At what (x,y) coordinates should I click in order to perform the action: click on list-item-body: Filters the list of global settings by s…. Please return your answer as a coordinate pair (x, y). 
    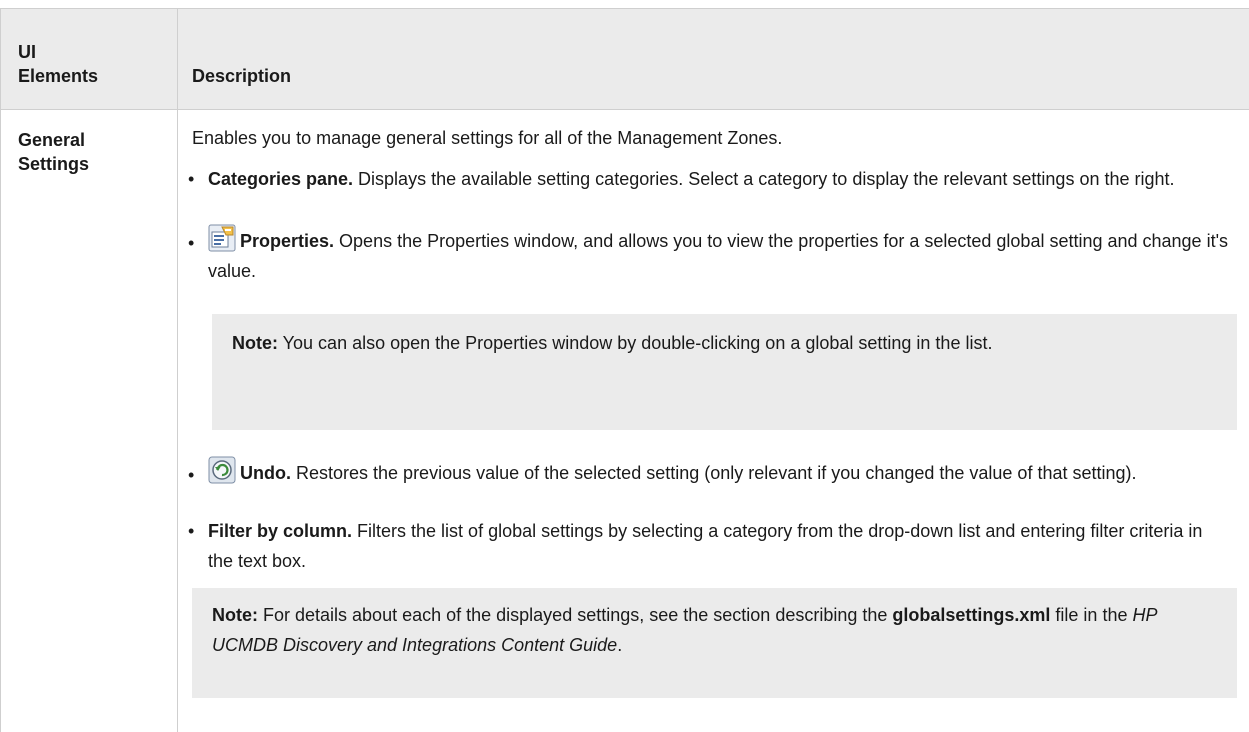
    Looking at the image, I should click on (705, 546).